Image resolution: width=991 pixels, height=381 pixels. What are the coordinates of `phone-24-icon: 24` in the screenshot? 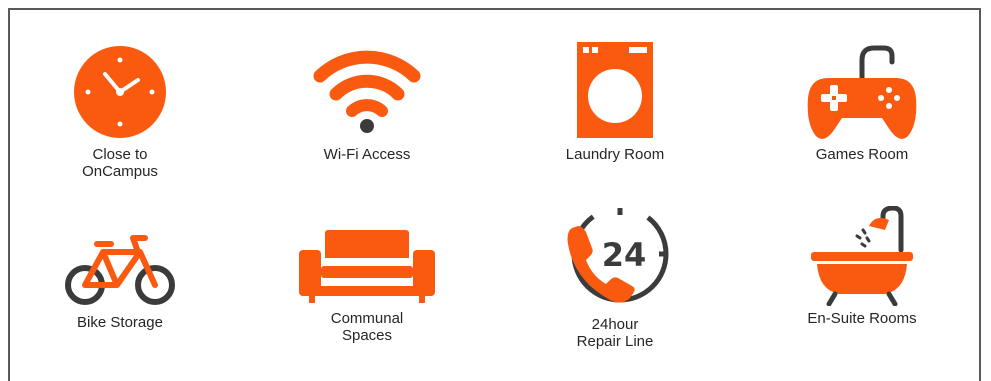 It's located at (618, 254).